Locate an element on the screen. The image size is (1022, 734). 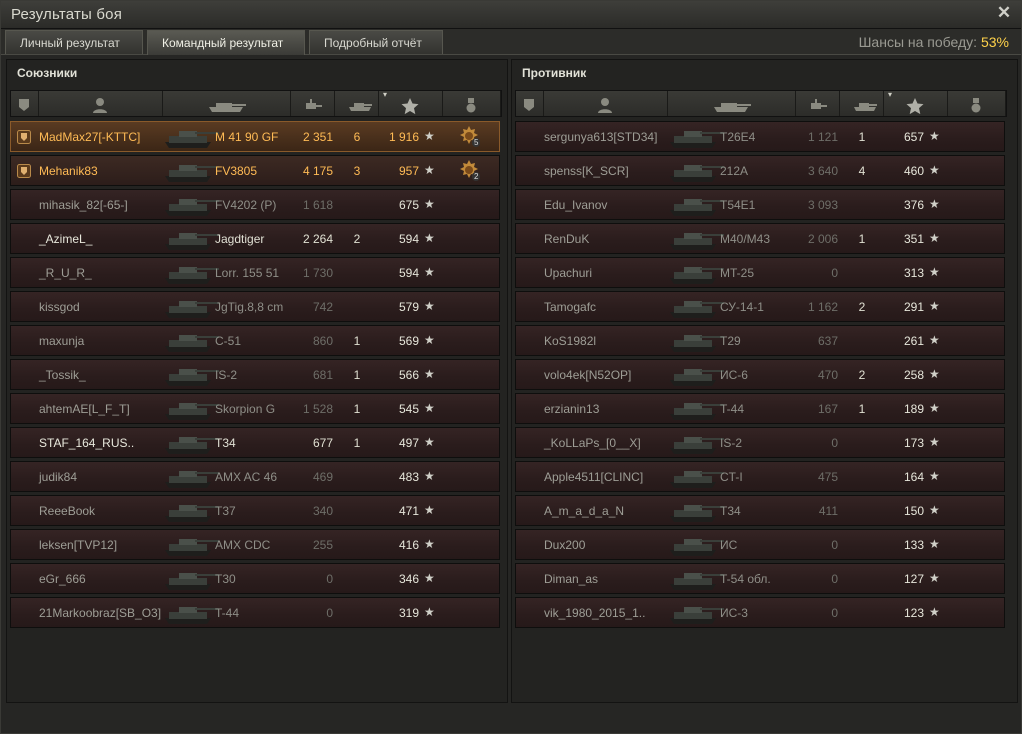
tab-detailed-report: Подробный отчёт is located at coordinates (376, 42).